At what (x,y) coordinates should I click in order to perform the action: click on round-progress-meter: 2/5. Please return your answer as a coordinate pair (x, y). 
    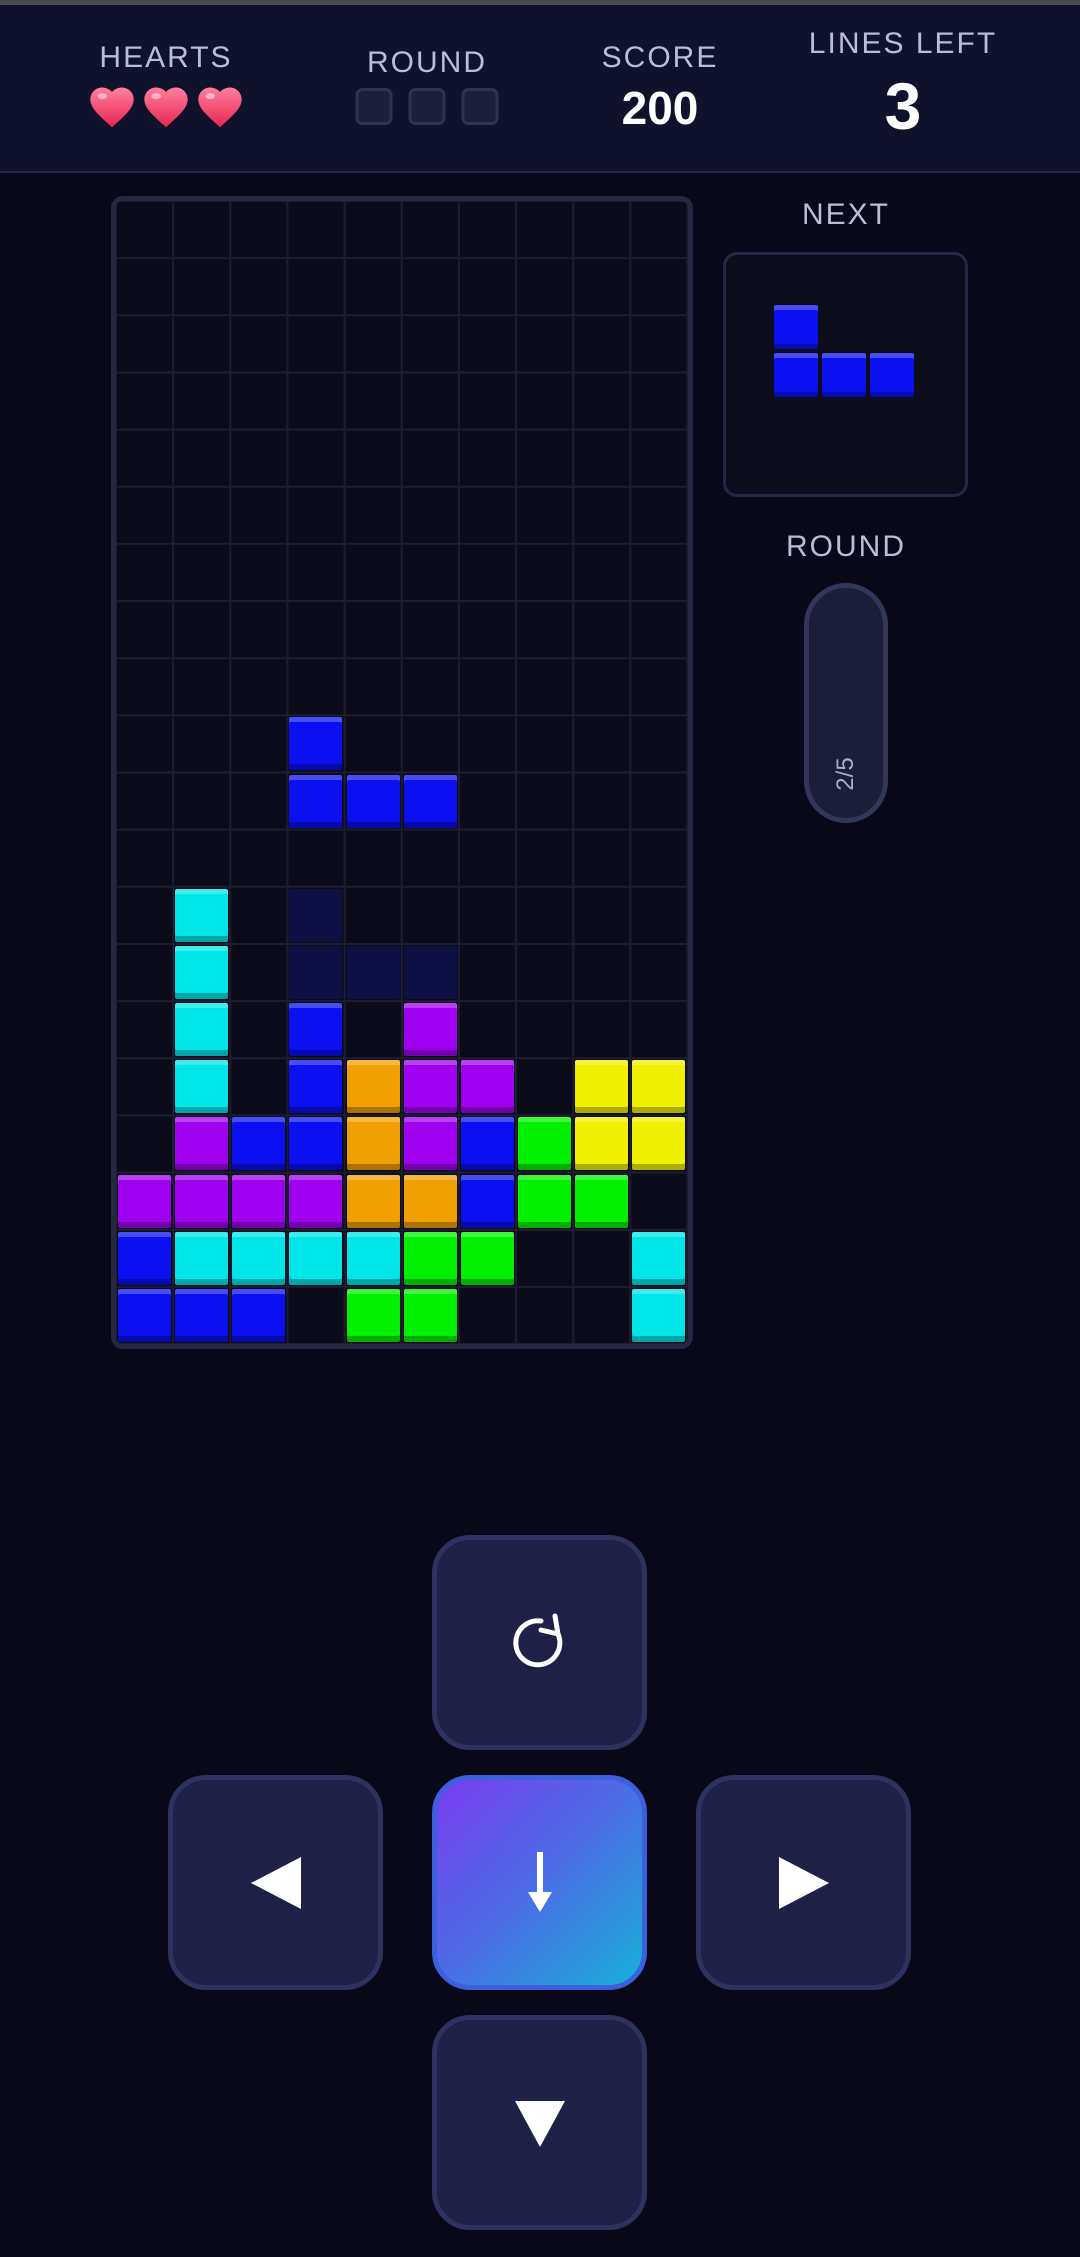
    Looking at the image, I should click on (846, 703).